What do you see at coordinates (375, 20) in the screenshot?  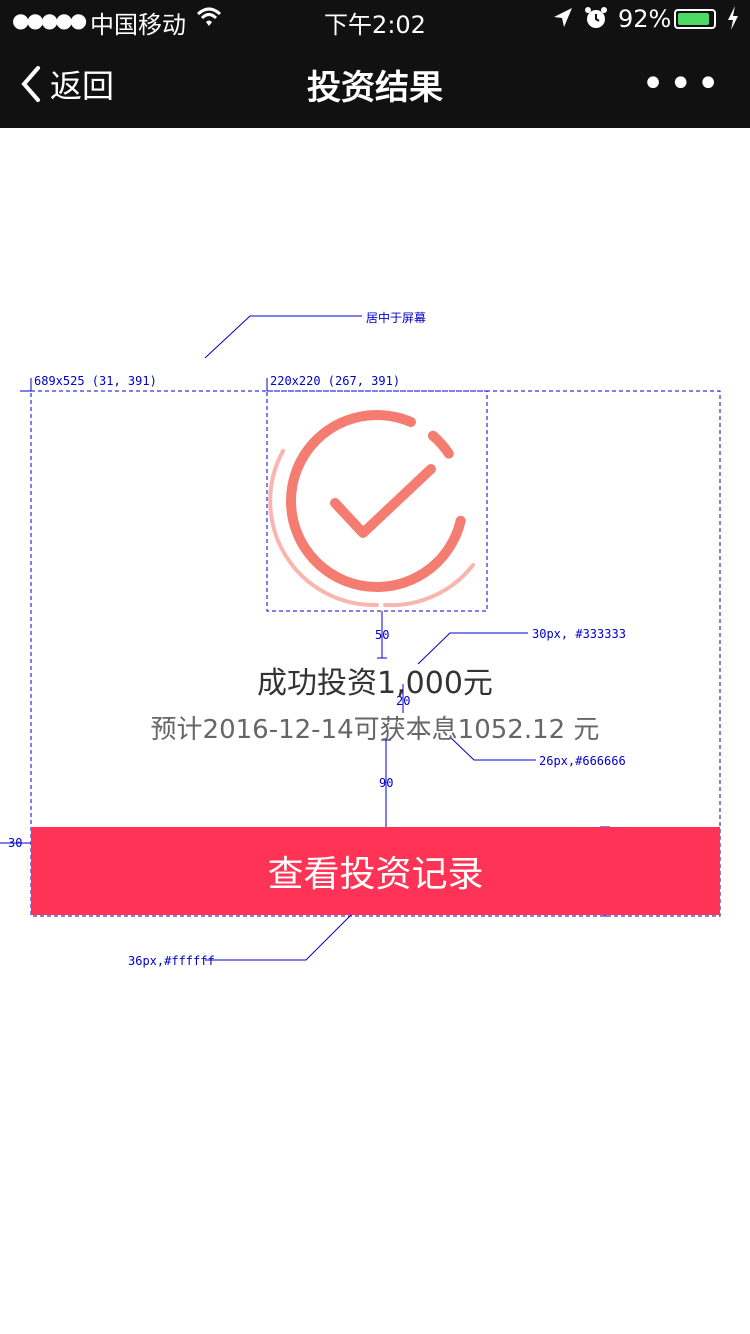 I see `status-bar: ●●●●● 中国移动 下午2:02 92%` at bounding box center [375, 20].